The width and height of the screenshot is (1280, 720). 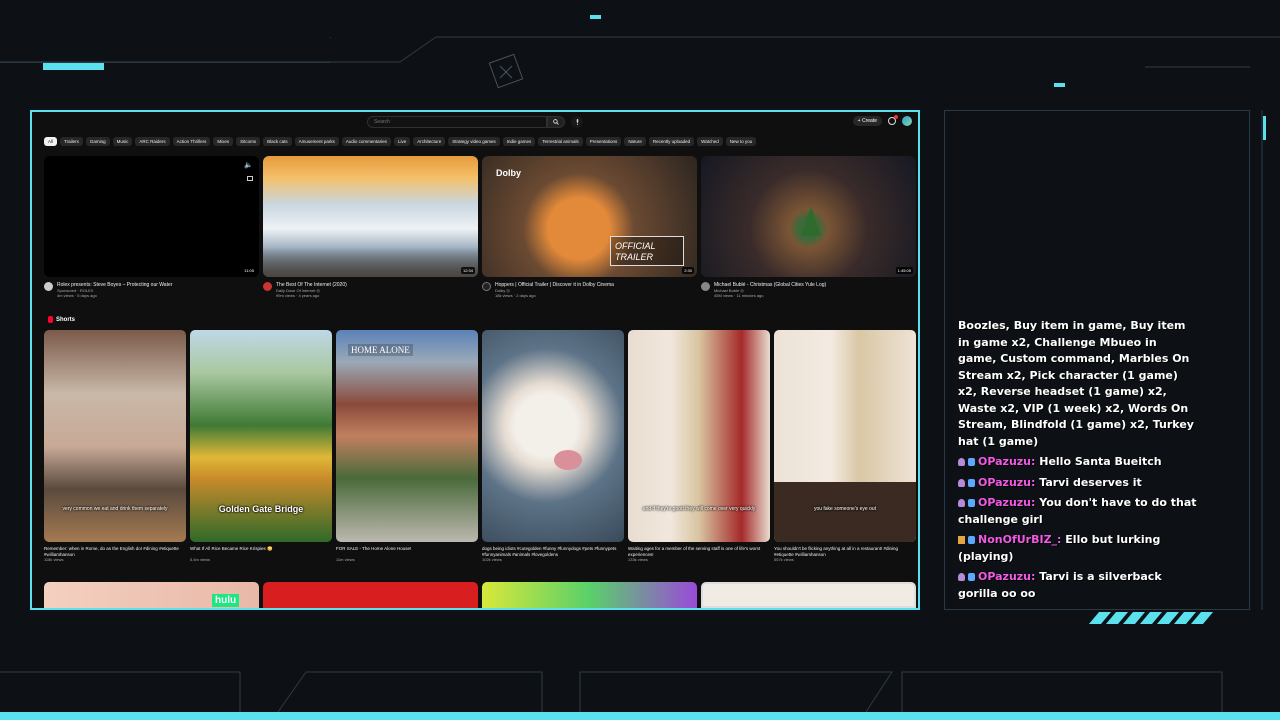 What do you see at coordinates (71, 141) in the screenshot?
I see `chip: Trailers` at bounding box center [71, 141].